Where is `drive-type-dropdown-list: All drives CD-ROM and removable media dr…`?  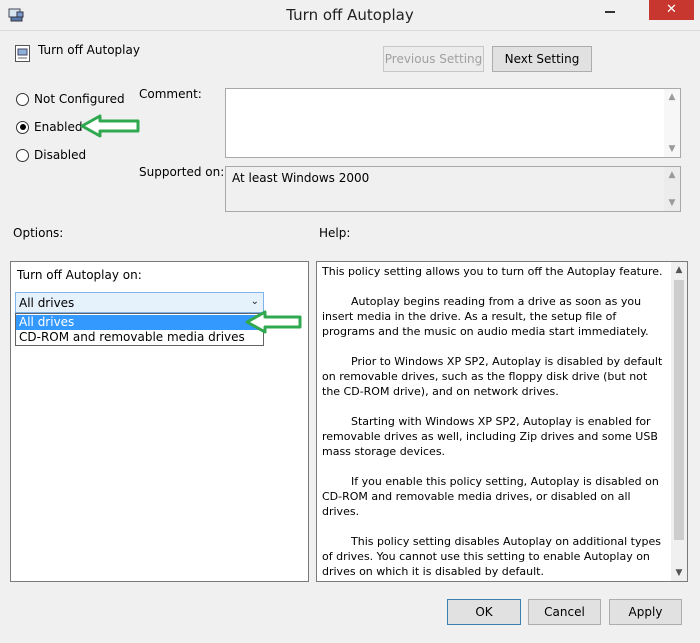
drive-type-dropdown-list: All drives CD-ROM and removable media dr… is located at coordinates (139, 329).